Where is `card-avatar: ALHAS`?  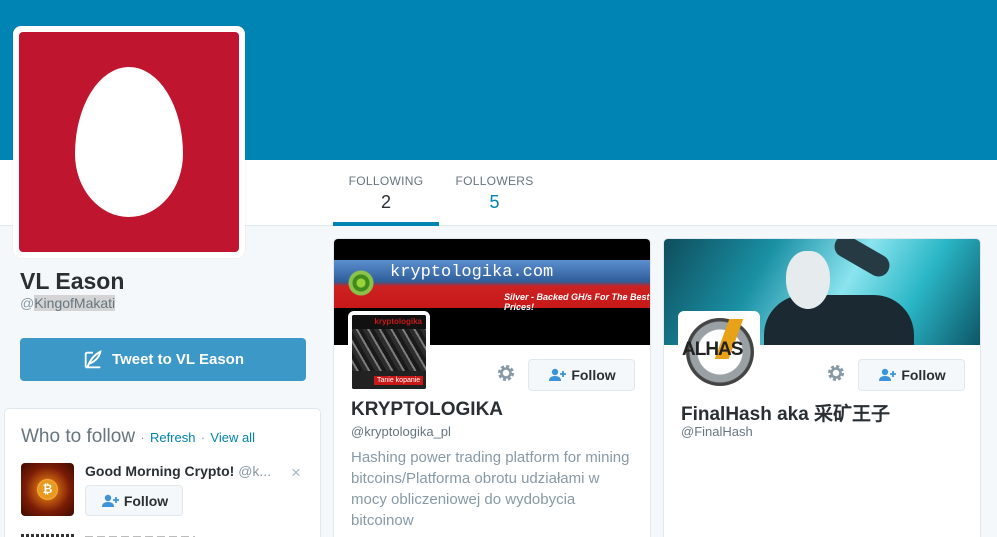
card-avatar: ALHAS is located at coordinates (719, 352).